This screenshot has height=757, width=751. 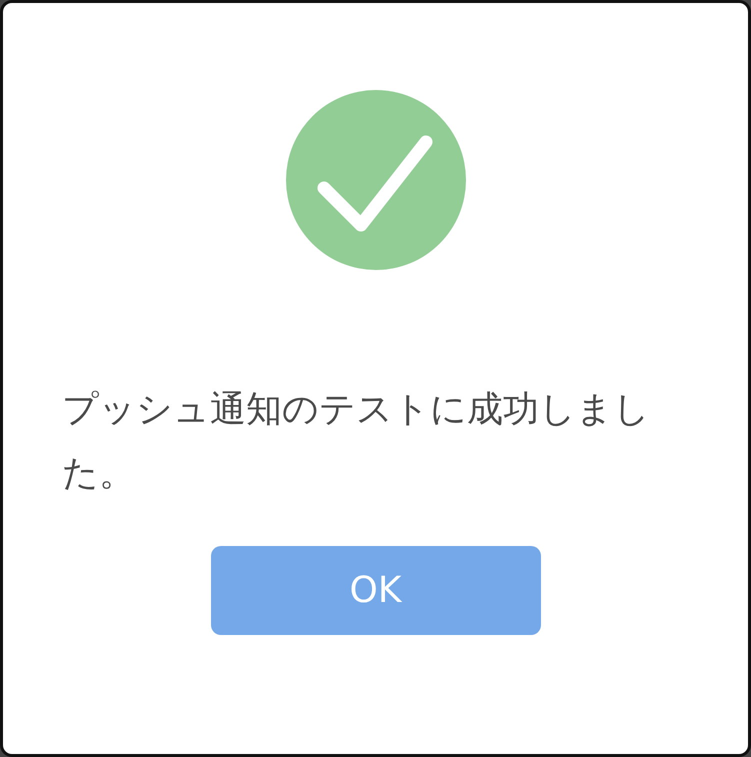 What do you see at coordinates (356, 442) in the screenshot?
I see `message-text: プッシュ通知のテストに成功しました。` at bounding box center [356, 442].